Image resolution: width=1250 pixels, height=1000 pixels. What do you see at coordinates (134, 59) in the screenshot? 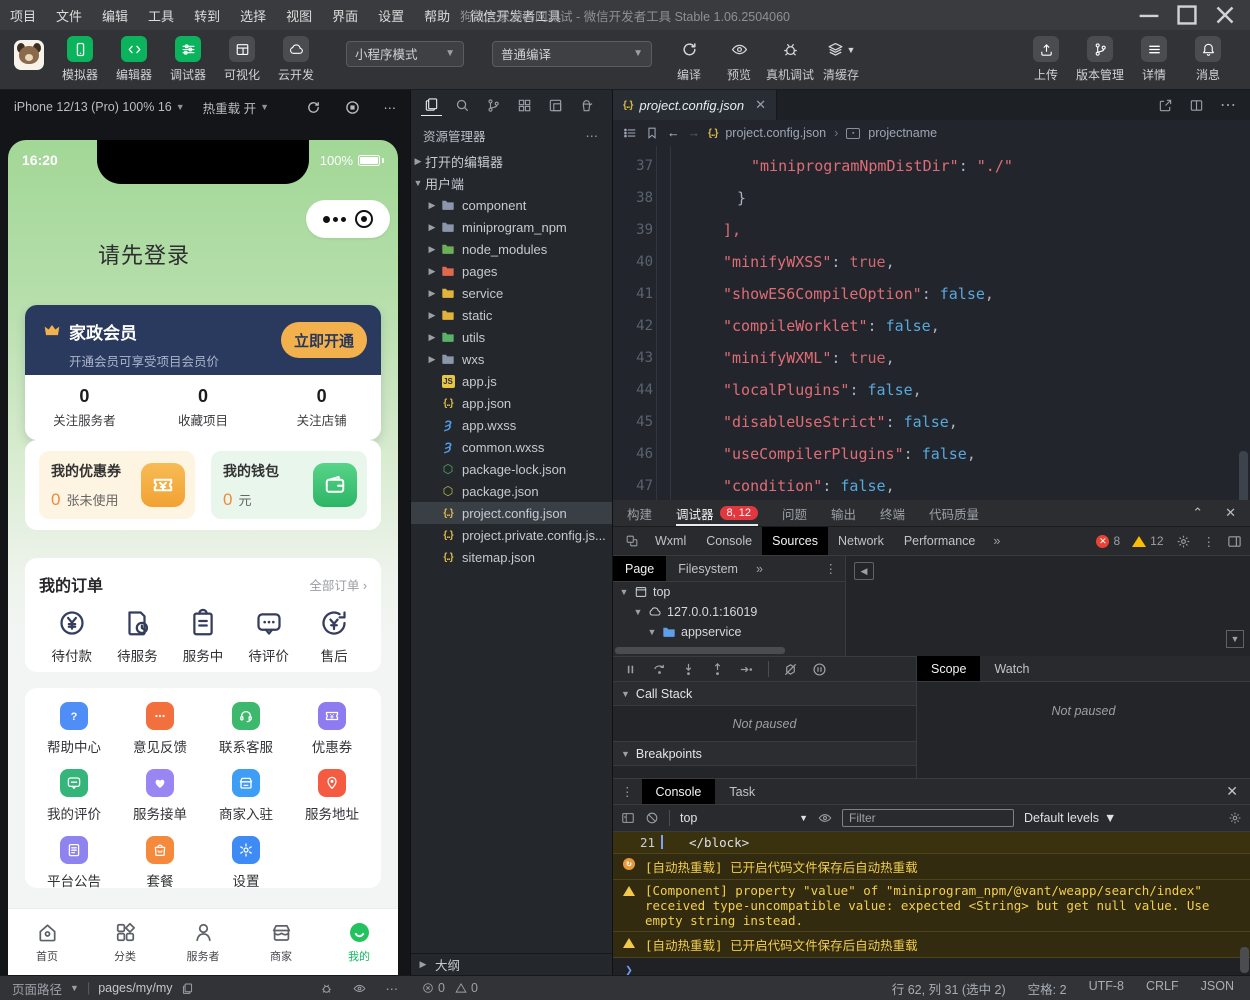
I see `toggle-code: 编辑器` at bounding box center [134, 59].